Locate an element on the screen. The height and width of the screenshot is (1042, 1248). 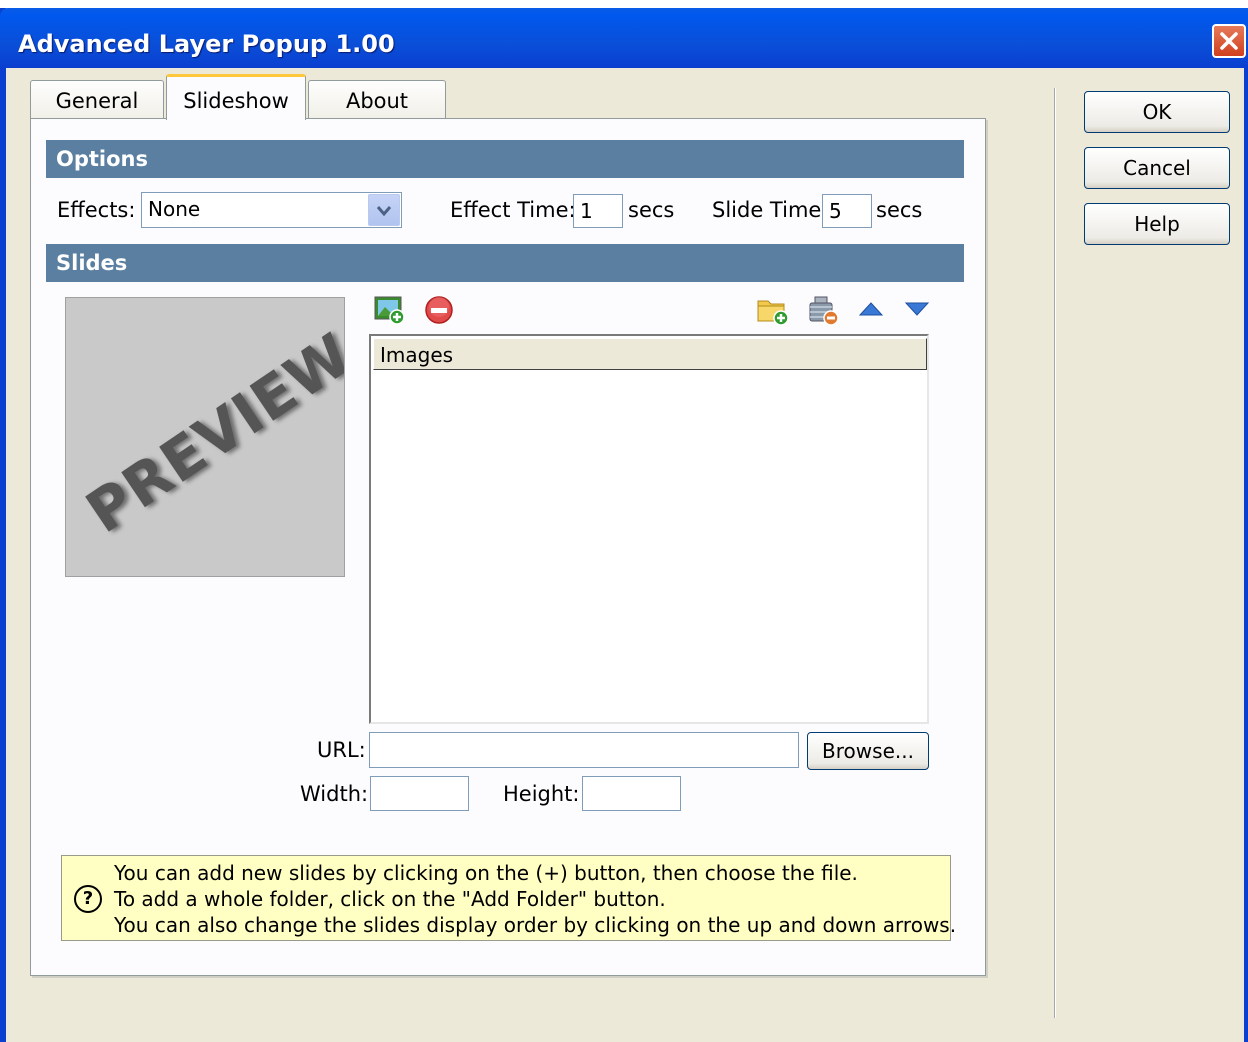
tab-general: General is located at coordinates (97, 100).